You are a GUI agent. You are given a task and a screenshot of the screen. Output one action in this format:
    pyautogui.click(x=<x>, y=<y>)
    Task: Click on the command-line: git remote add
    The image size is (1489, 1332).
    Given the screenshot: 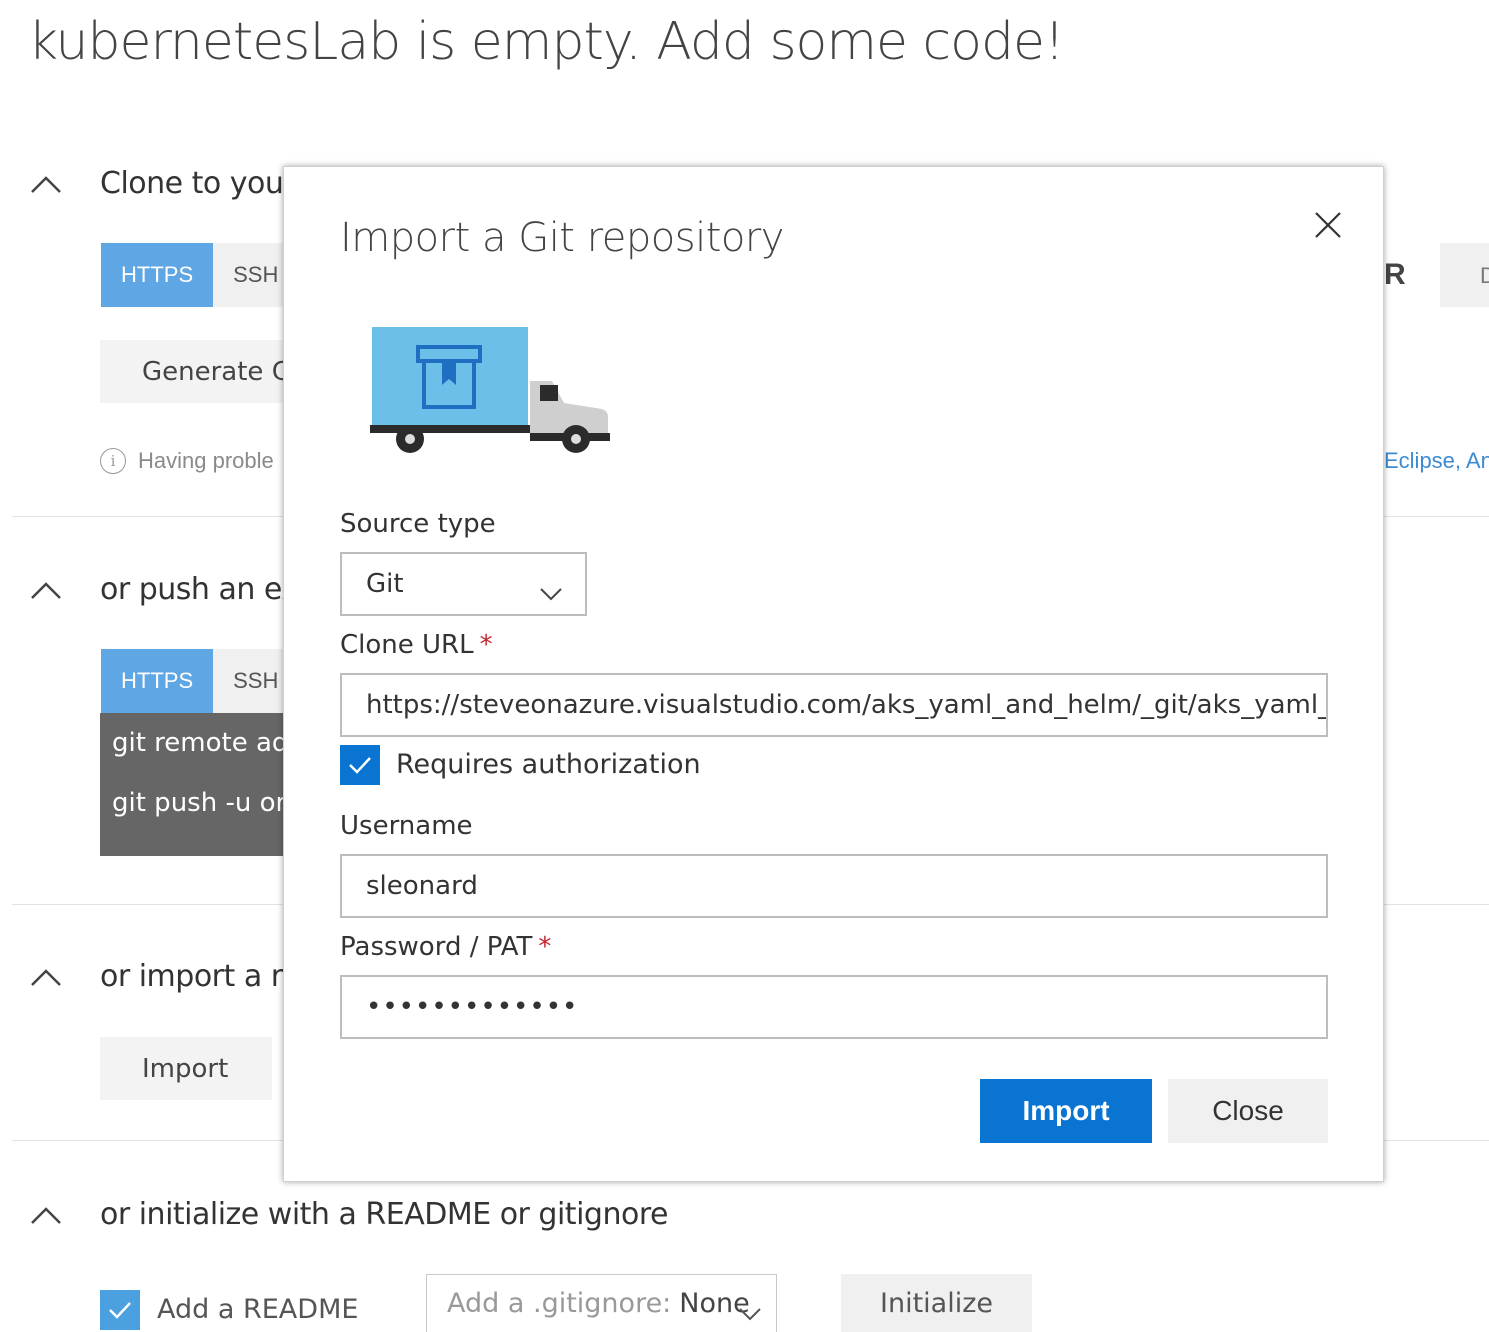 What is the action you would take?
    pyautogui.click(x=206, y=743)
    